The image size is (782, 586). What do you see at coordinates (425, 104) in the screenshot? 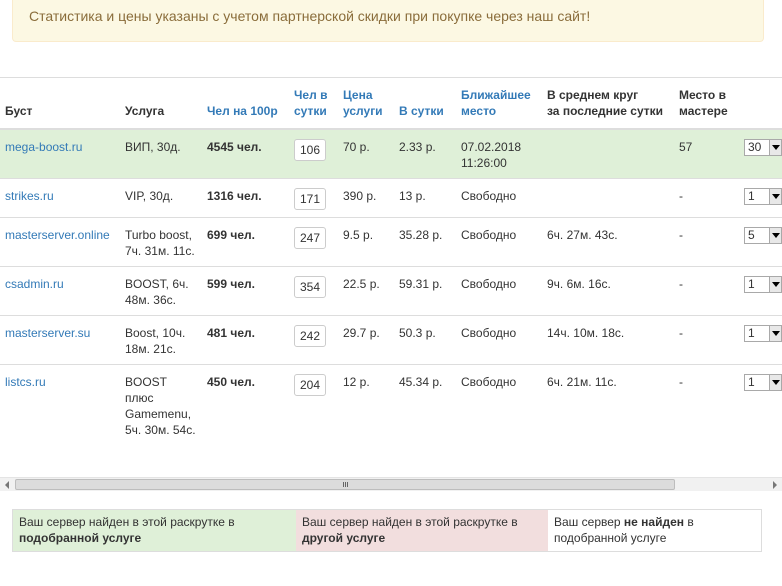
I see `header-in-day: В сутки` at bounding box center [425, 104].